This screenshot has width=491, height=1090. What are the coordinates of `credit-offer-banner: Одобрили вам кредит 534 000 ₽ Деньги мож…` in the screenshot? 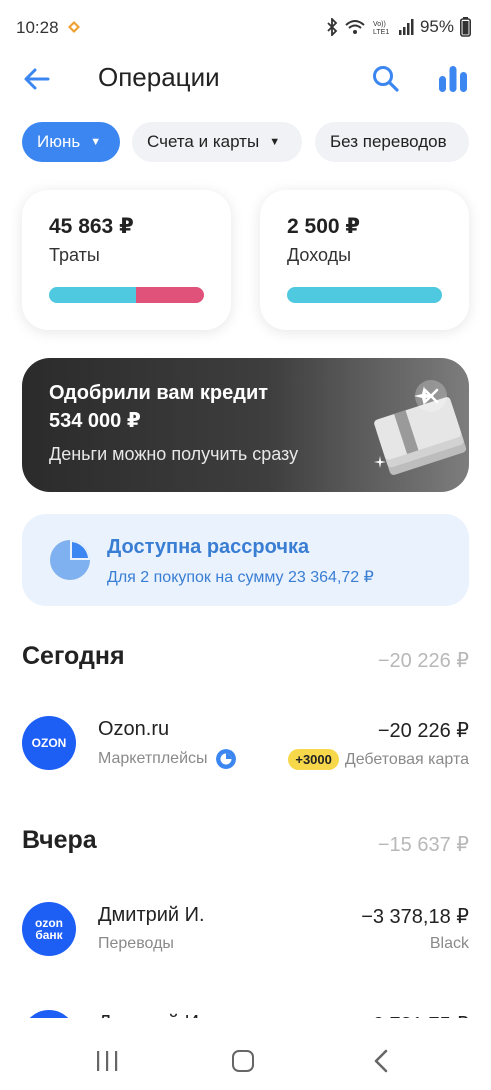 It's located at (245, 425).